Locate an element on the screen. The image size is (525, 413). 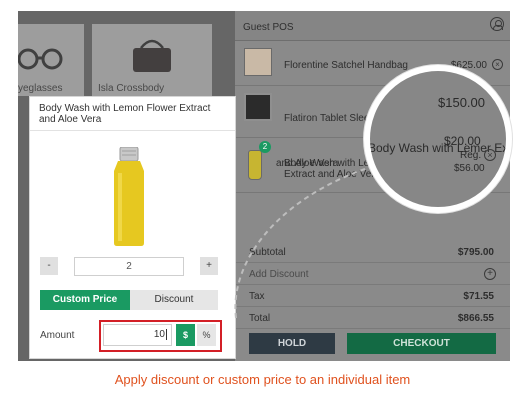
add-discount-label: Add Discount is located at coordinates (278, 274).